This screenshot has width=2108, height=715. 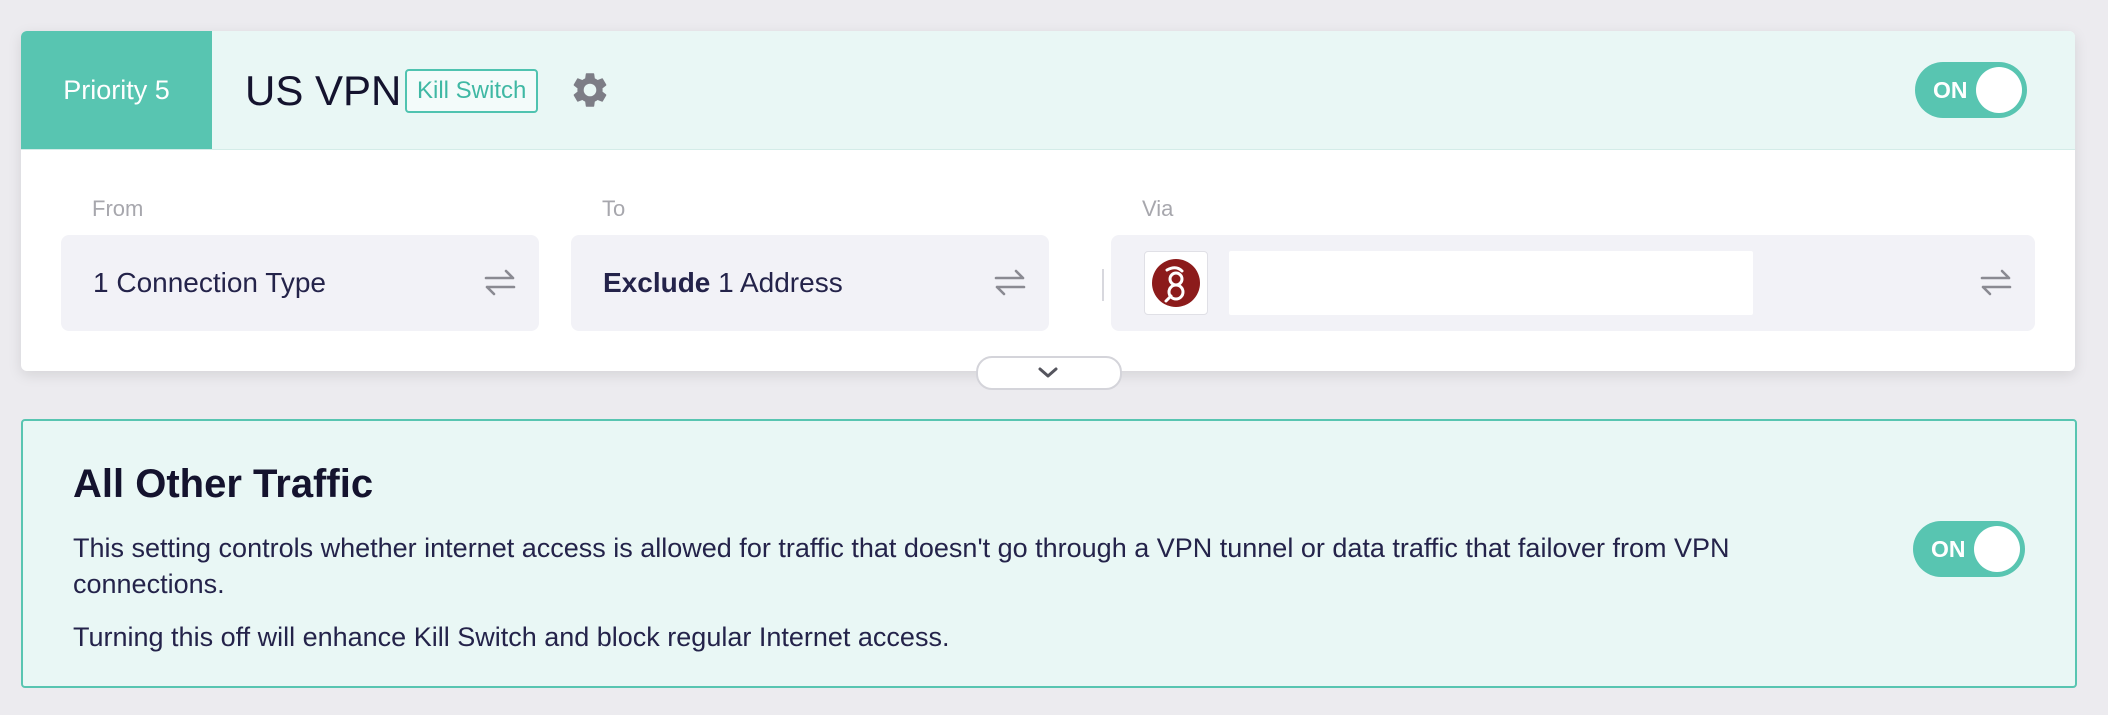 I want to click on to-value: Exclude 1 Address, so click(x=723, y=283).